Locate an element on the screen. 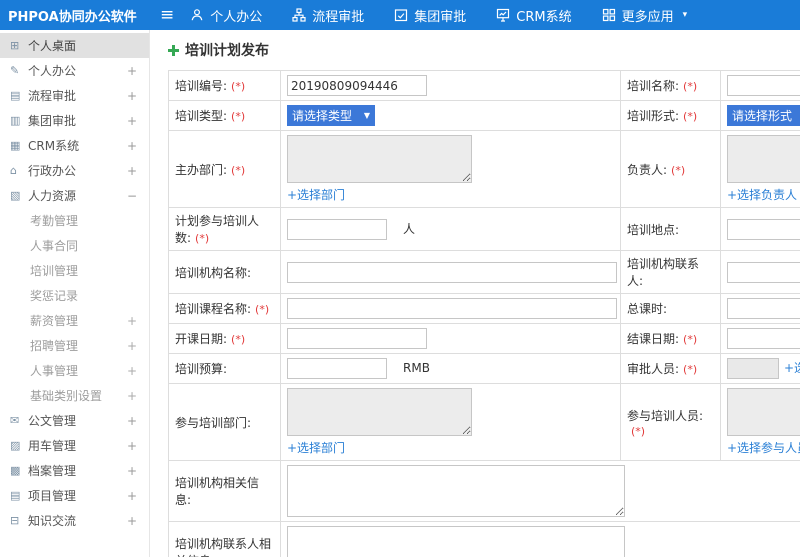 The width and height of the screenshot is (800, 557). leader-textarea is located at coordinates (763, 159).